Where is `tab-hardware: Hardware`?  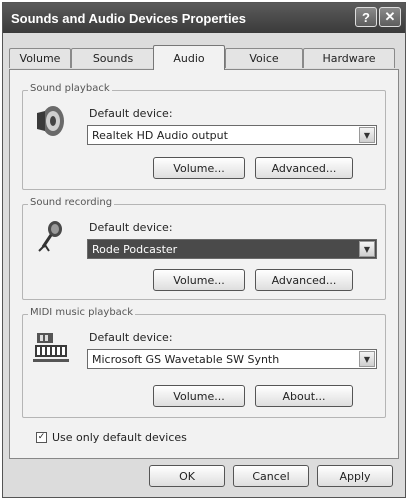
tab-hardware: Hardware is located at coordinates (349, 58).